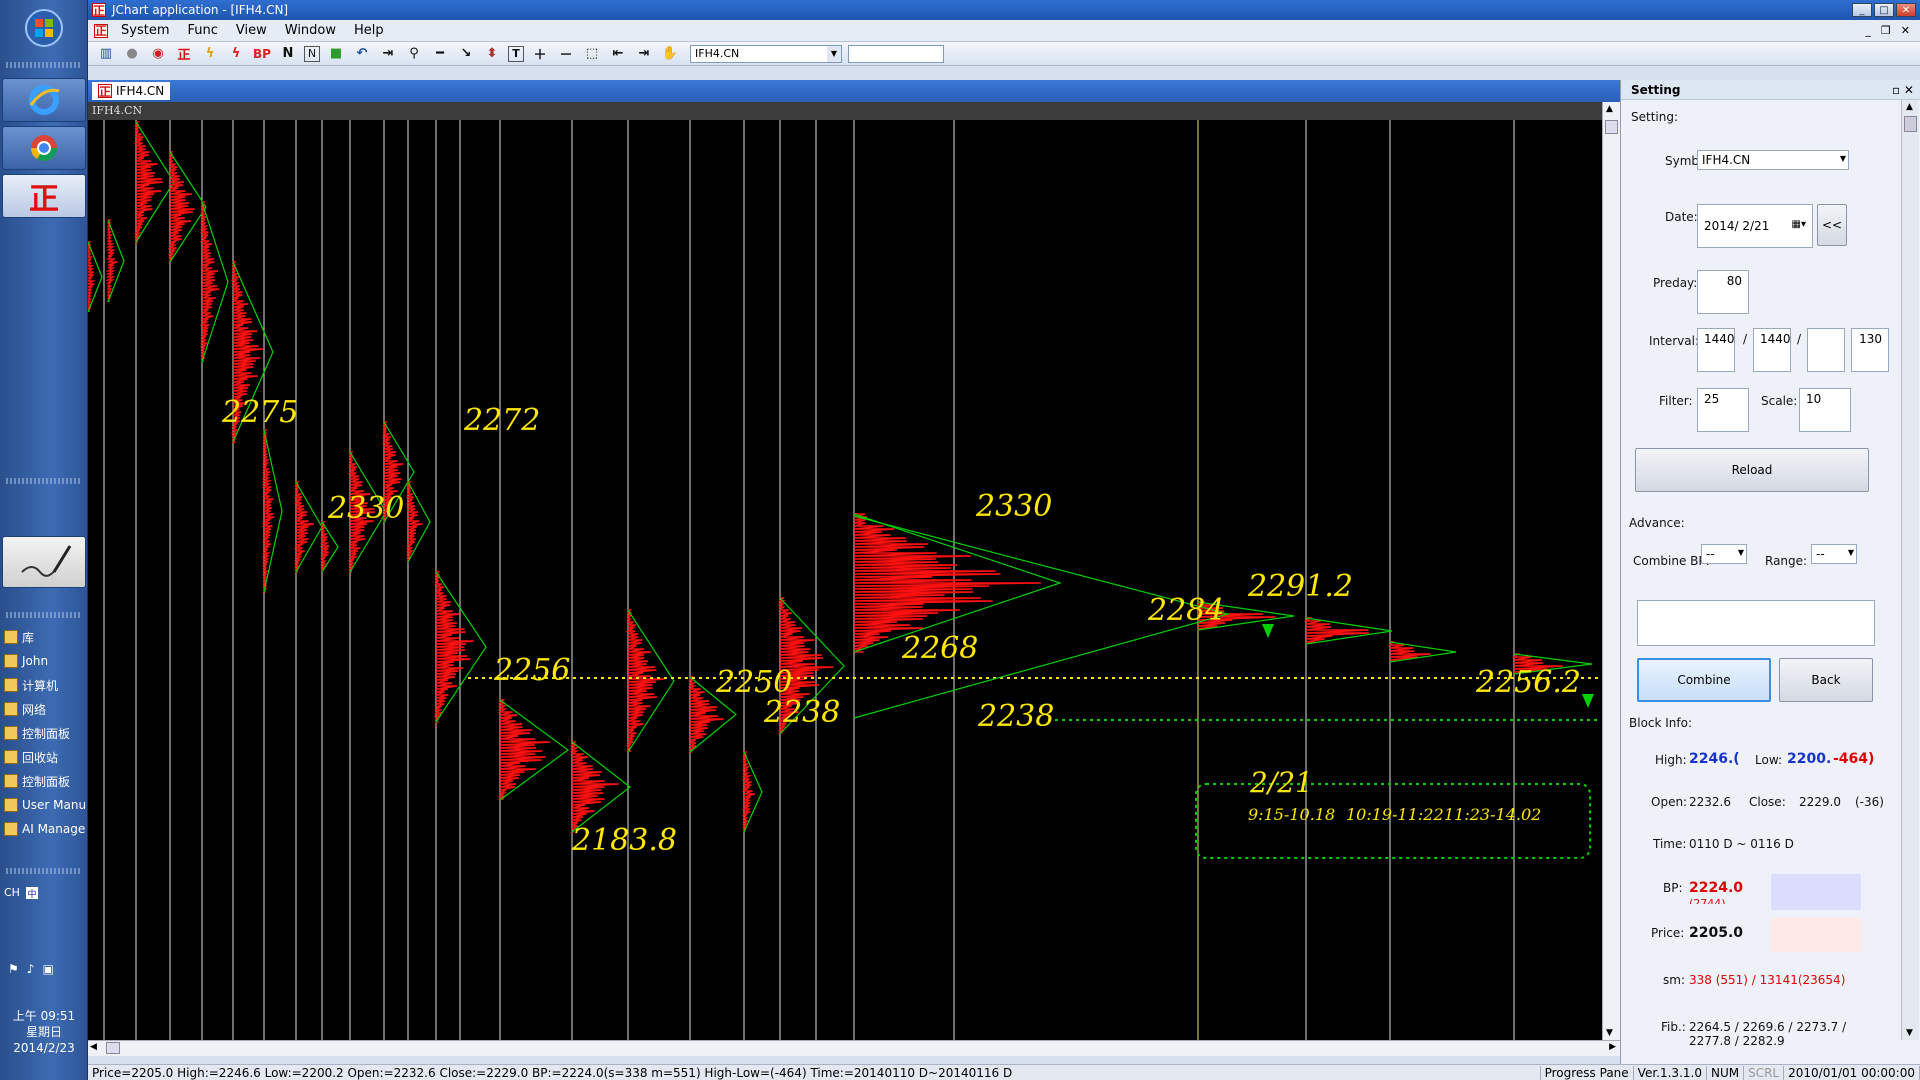  I want to click on filter-input: 25, so click(1723, 410).